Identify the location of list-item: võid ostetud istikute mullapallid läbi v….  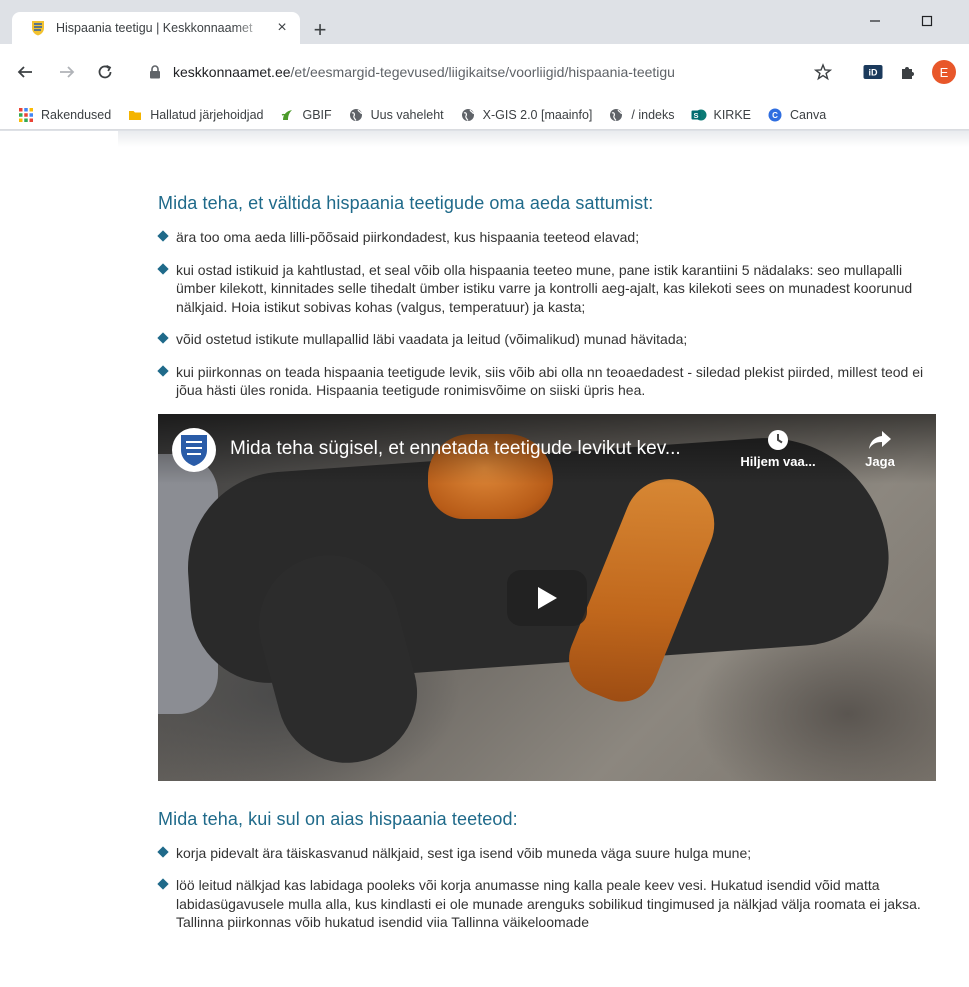
(548, 339).